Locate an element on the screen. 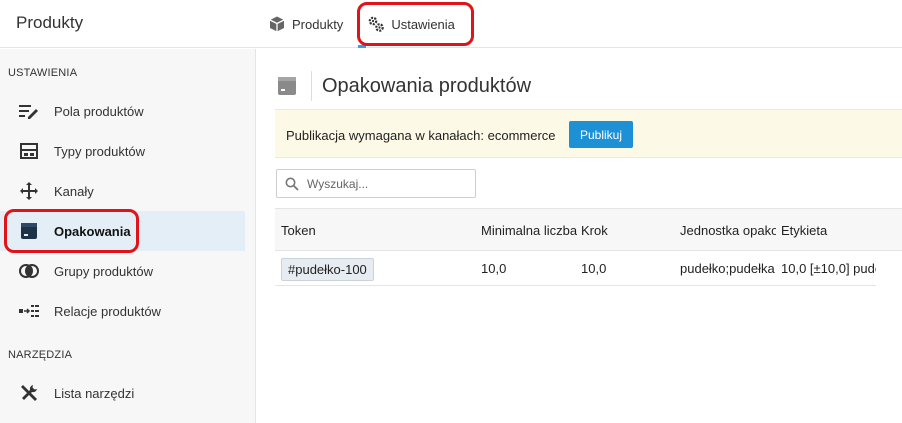  sidebar-item-relacje-produktow: Relacje produktów is located at coordinates (122, 311).